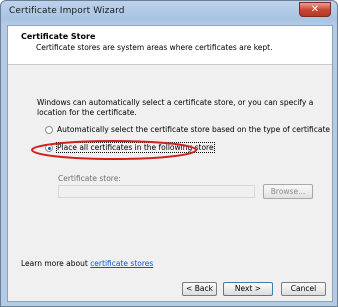 The width and height of the screenshot is (338, 307). I want to click on next-button: Next >, so click(248, 289).